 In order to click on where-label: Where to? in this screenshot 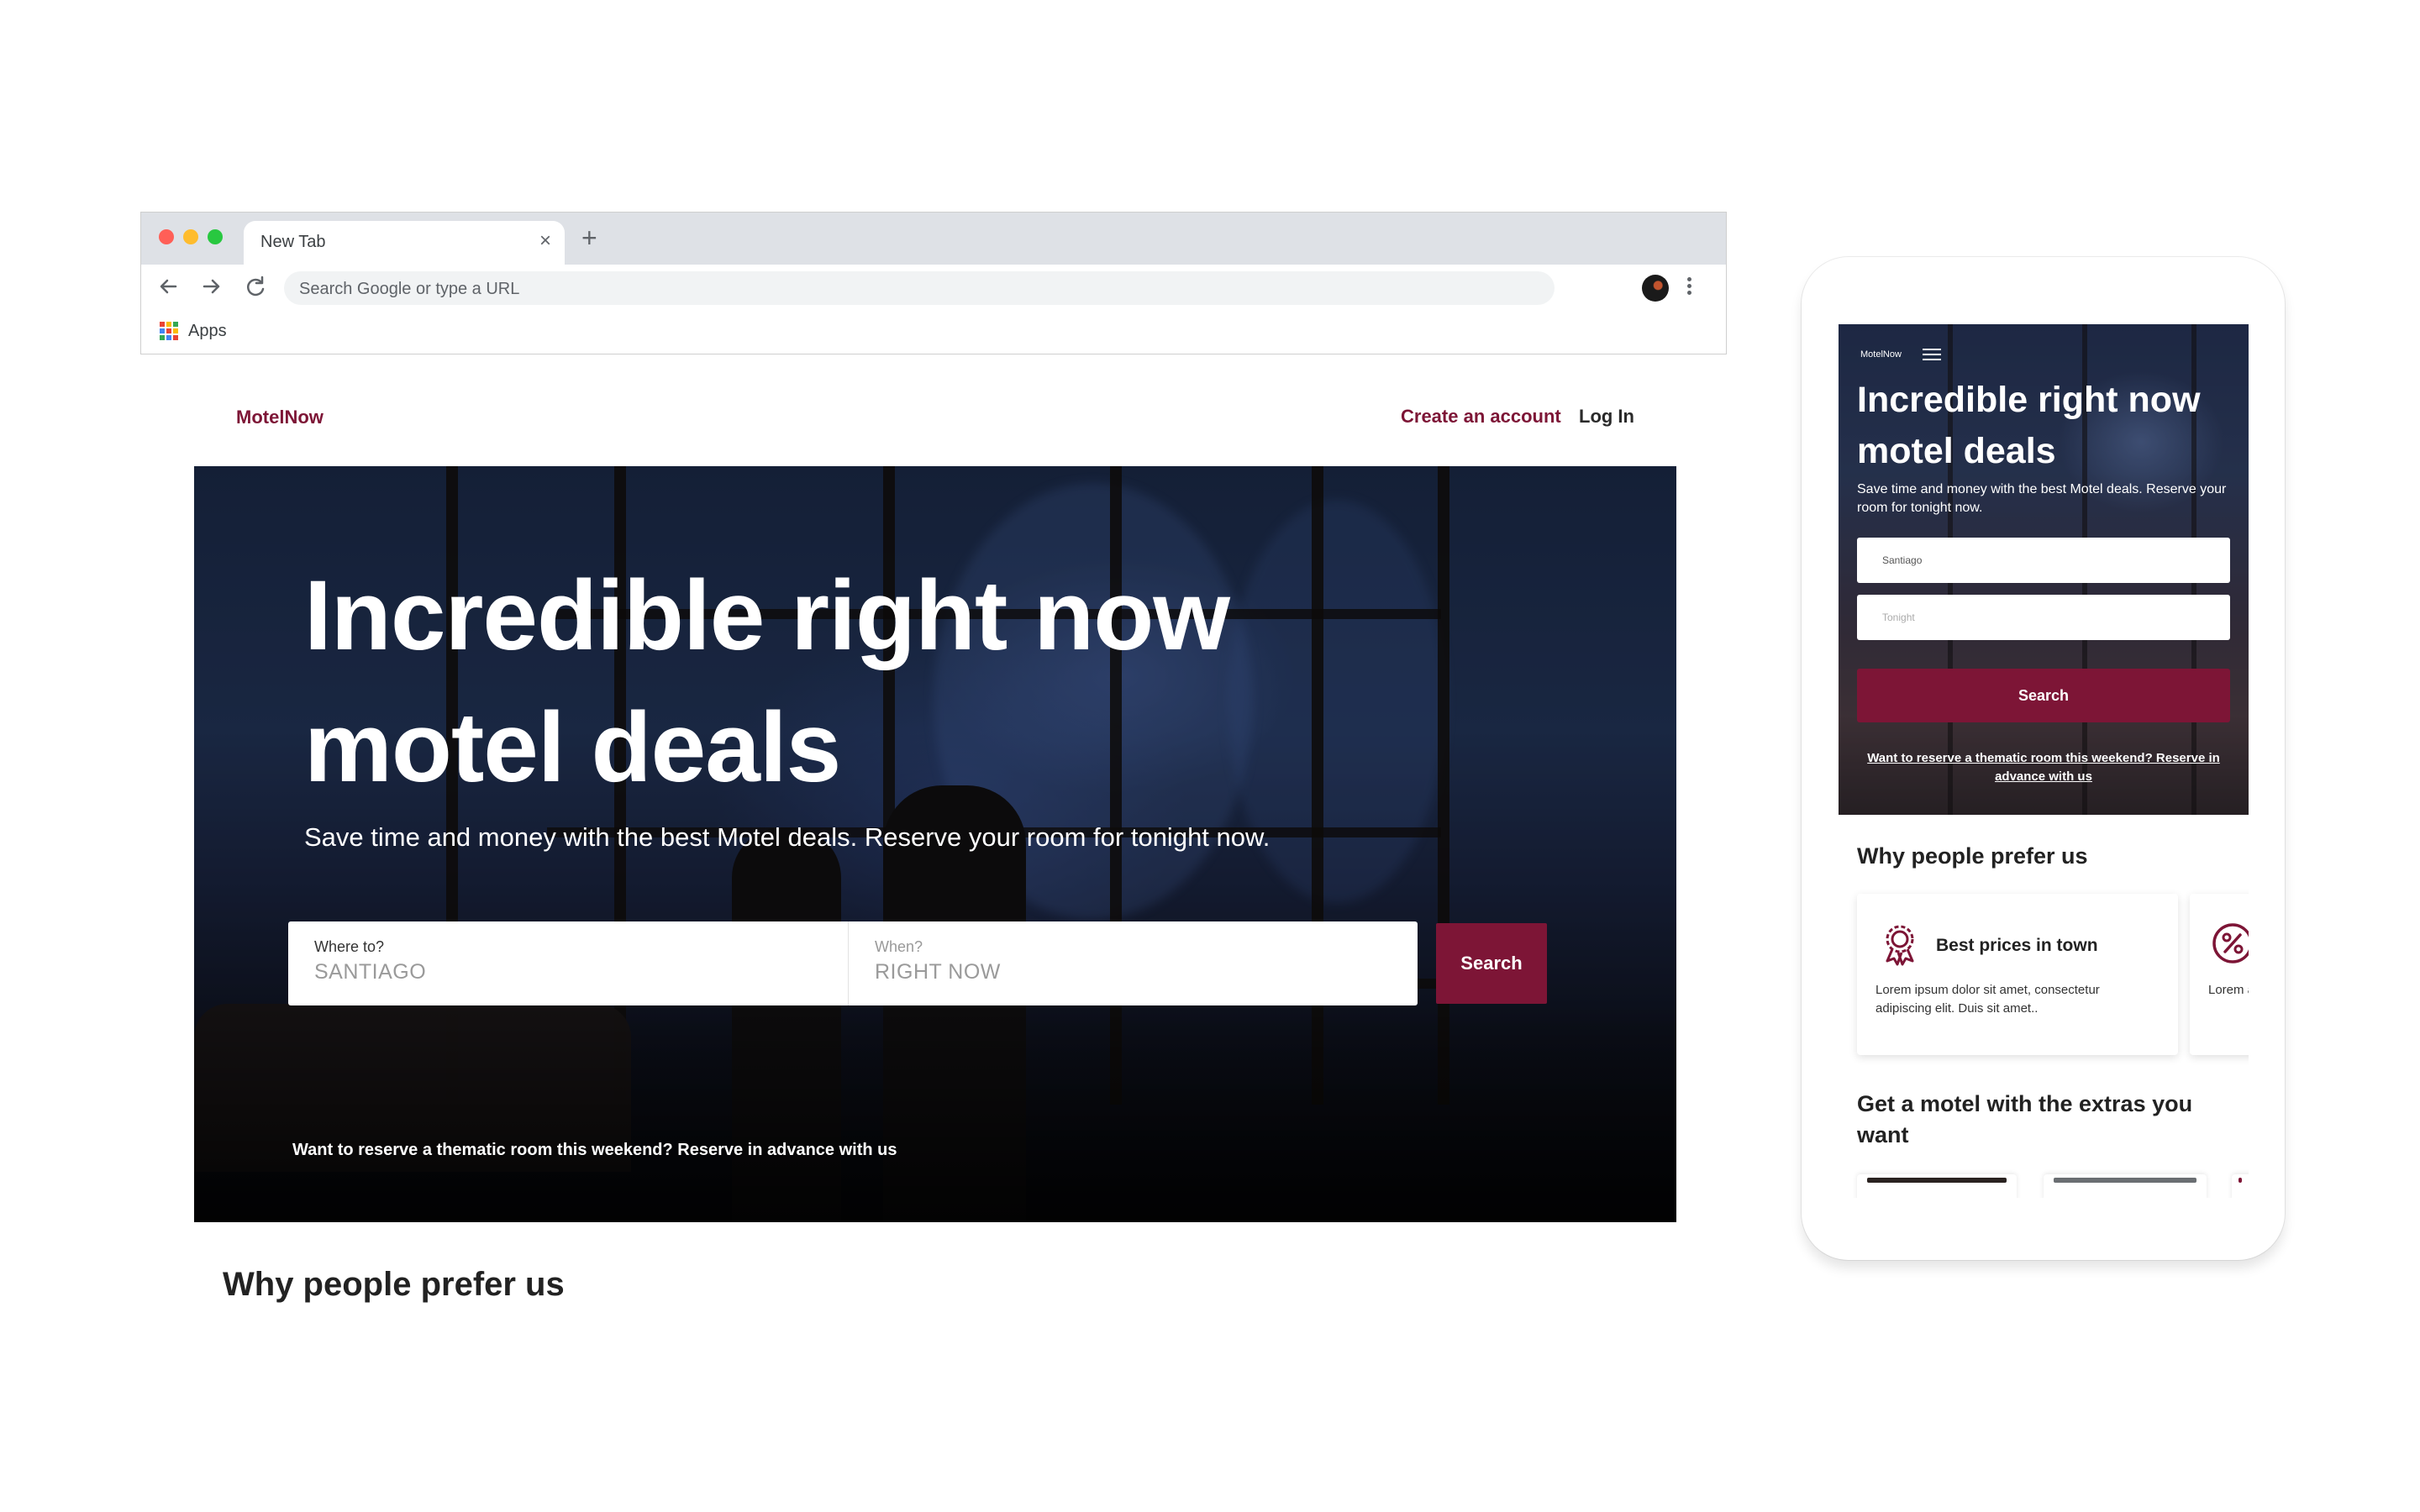, I will do `click(349, 946)`.